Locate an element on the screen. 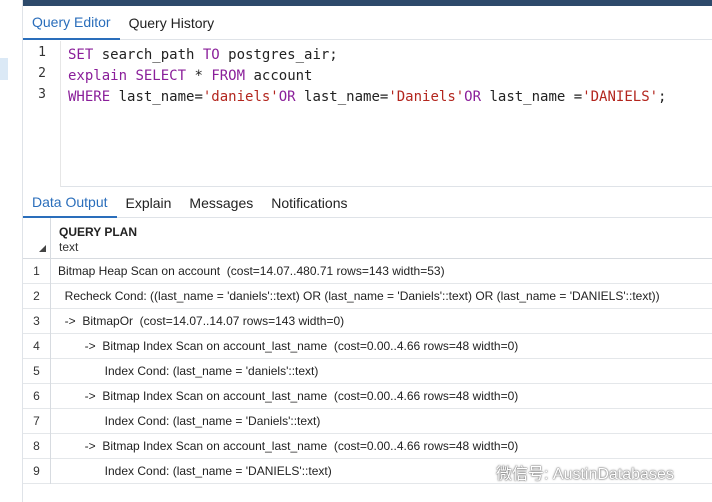  tab-query-history: Query History is located at coordinates (172, 23).